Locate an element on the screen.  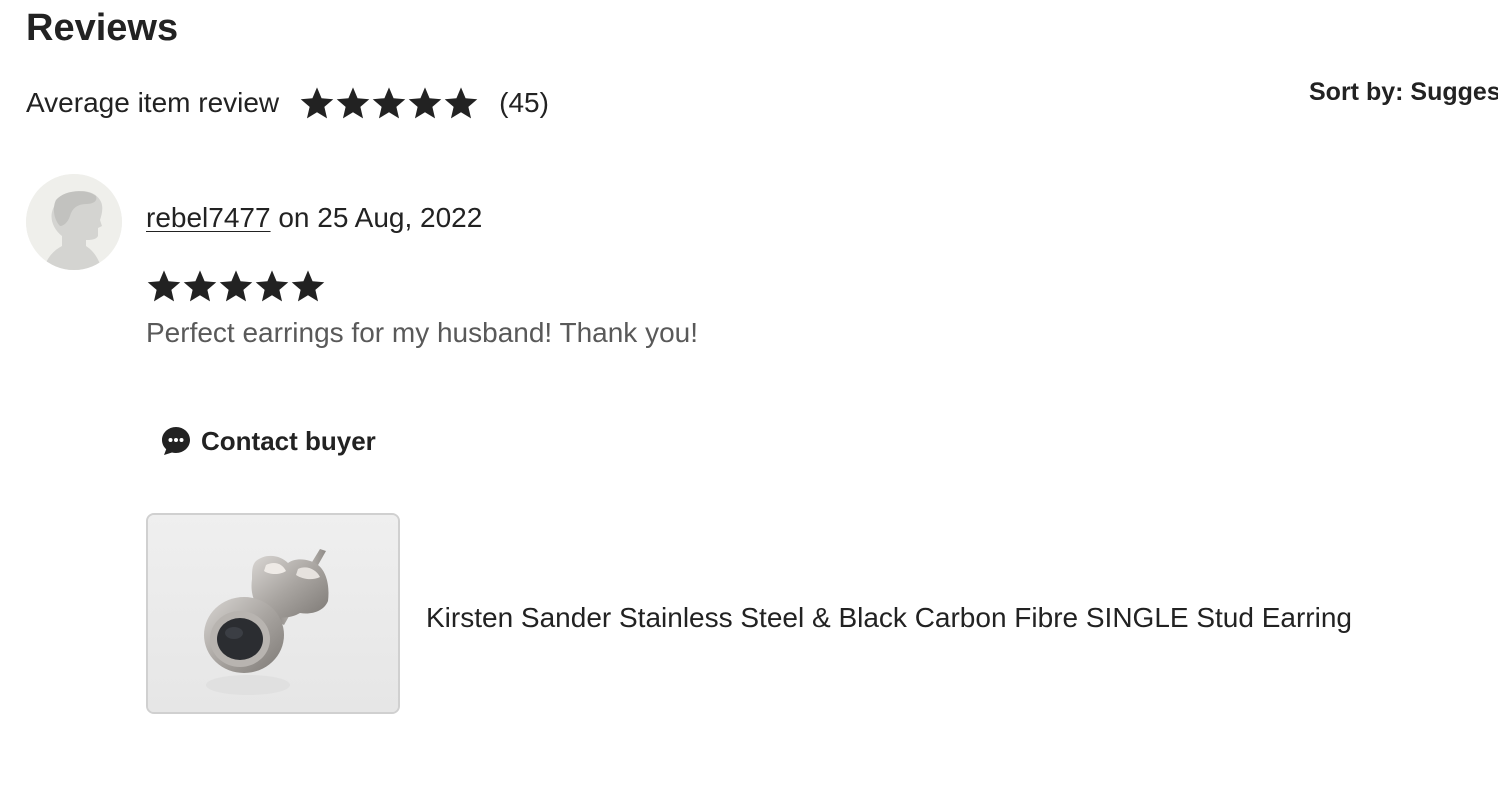
average-rating-stars is located at coordinates (389, 103).